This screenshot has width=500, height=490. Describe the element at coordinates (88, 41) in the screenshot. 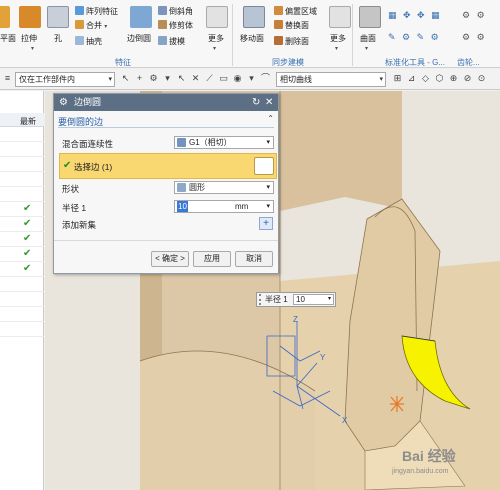

I see `shell-button: 抽壳` at that location.